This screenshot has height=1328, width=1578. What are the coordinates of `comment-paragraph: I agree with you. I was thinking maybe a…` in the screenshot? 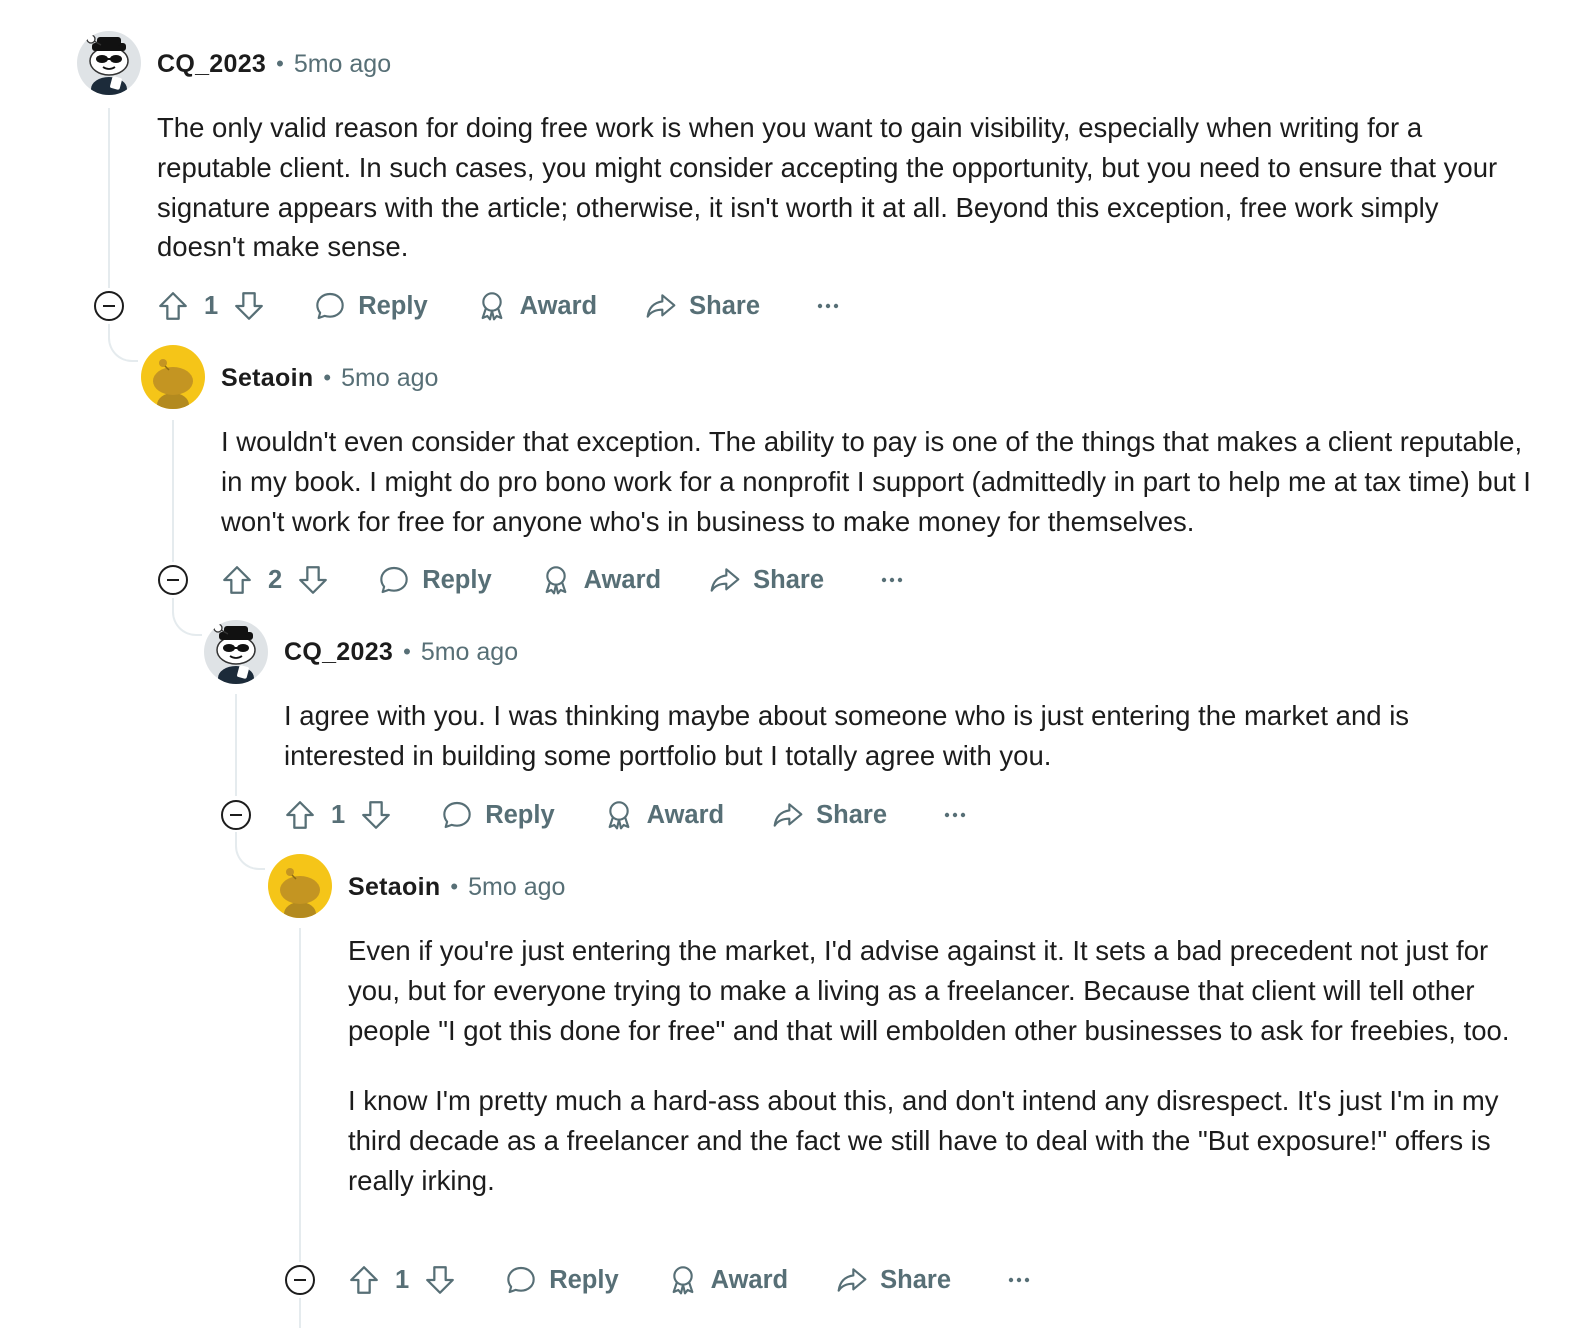 It's located at (847, 735).